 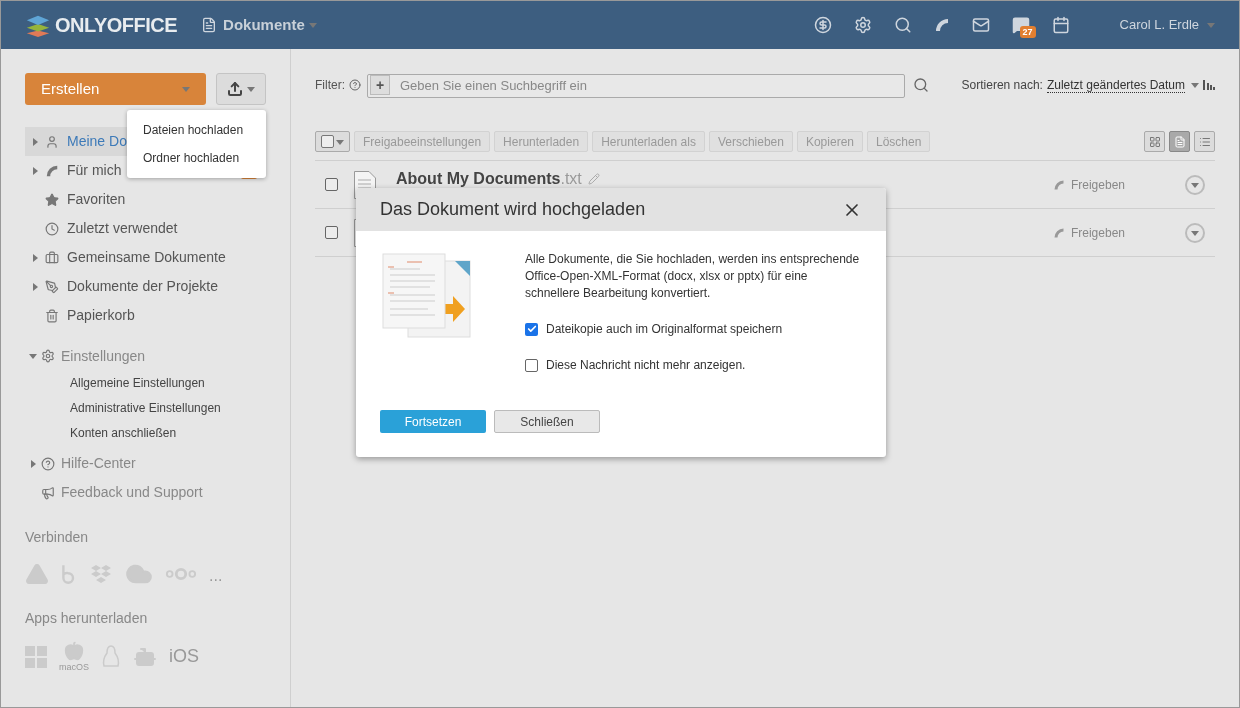 What do you see at coordinates (74, 667) in the screenshot?
I see `platform-label: macOS` at bounding box center [74, 667].